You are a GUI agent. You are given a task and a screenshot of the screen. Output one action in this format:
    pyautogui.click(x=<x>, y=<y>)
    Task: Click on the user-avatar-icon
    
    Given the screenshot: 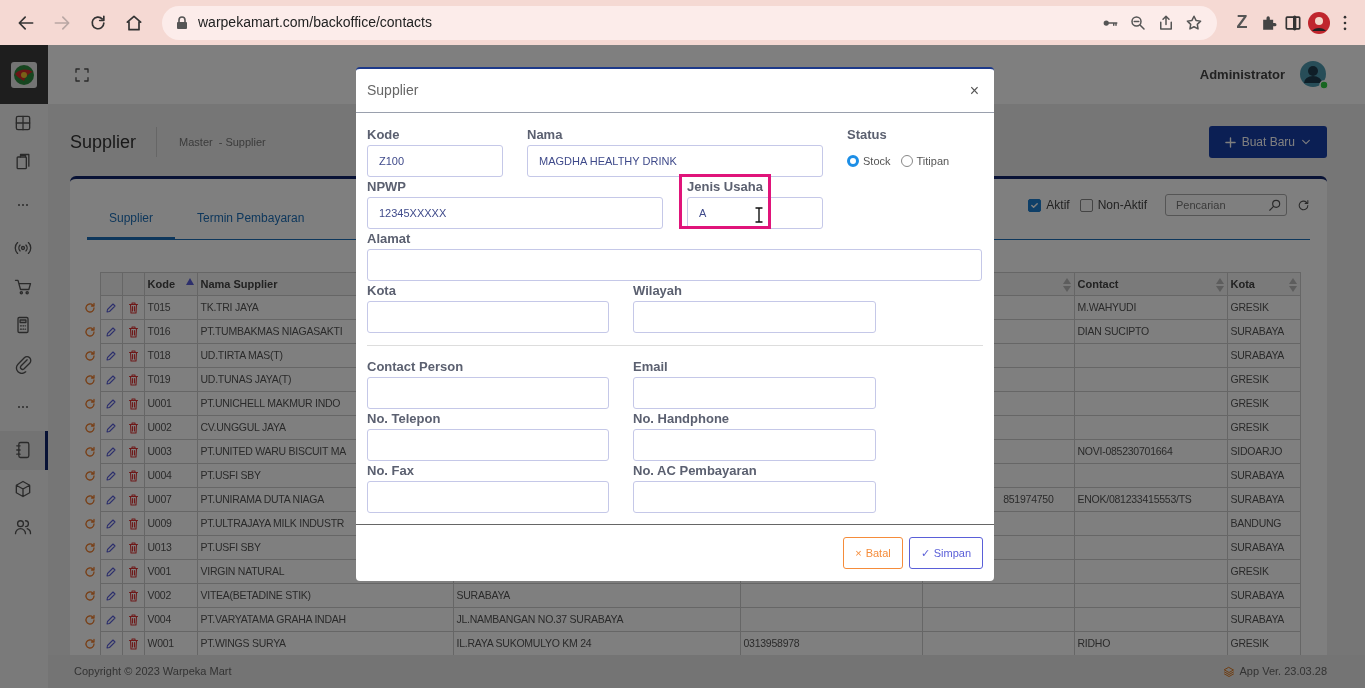 What is the action you would take?
    pyautogui.click(x=1314, y=74)
    